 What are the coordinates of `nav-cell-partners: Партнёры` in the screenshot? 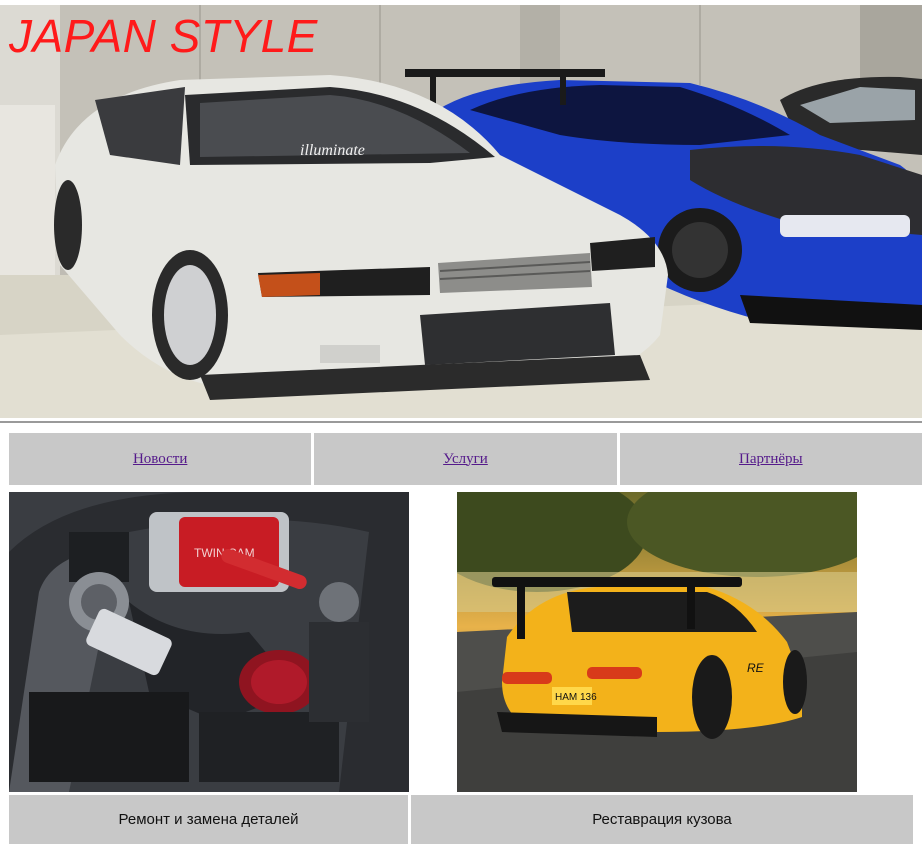 It's located at (770, 459).